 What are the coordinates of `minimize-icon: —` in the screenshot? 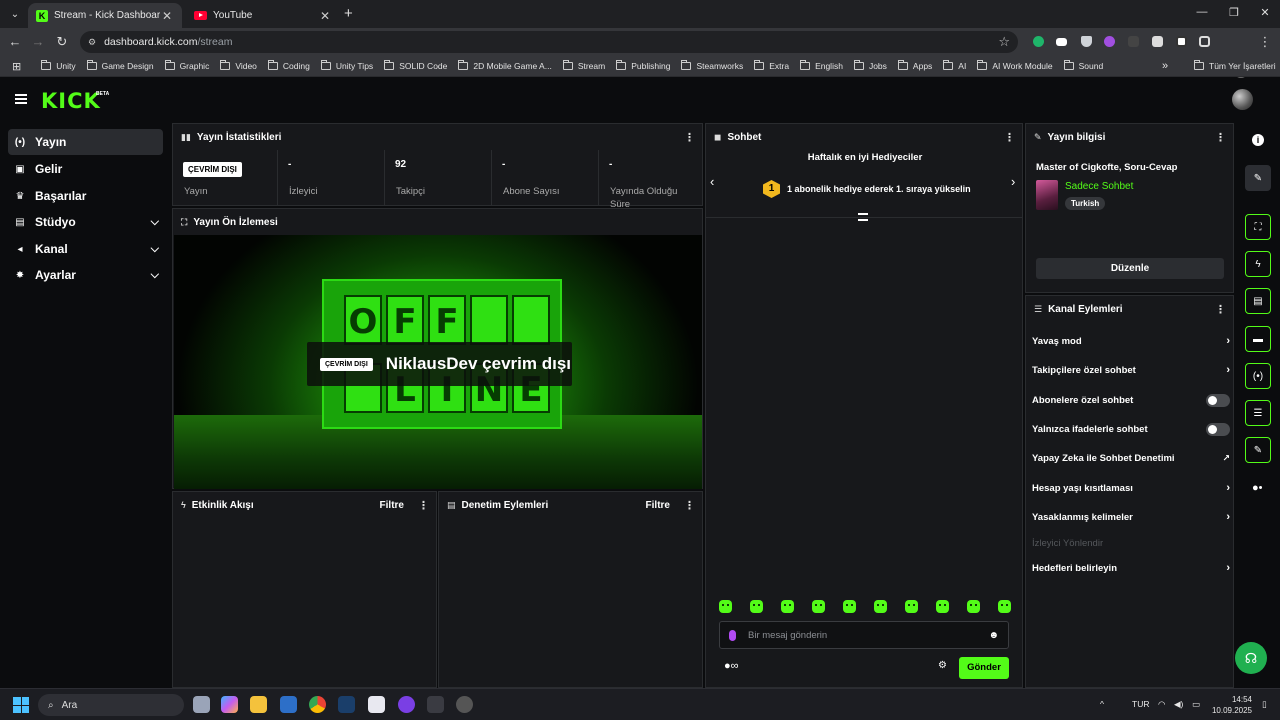 It's located at (1202, 12).